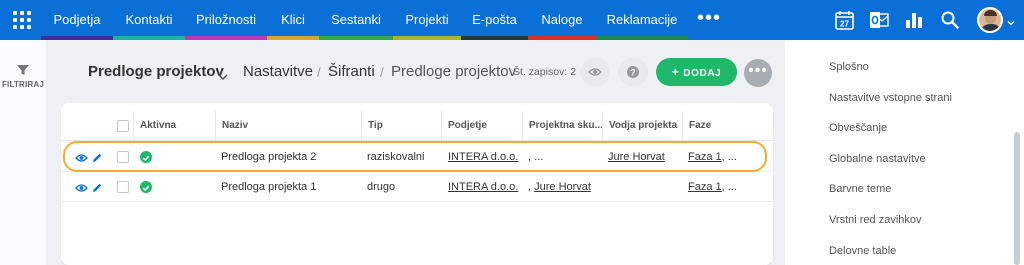 The width and height of the screenshot is (1024, 265). I want to click on tab-label: Kontakti, so click(149, 19).